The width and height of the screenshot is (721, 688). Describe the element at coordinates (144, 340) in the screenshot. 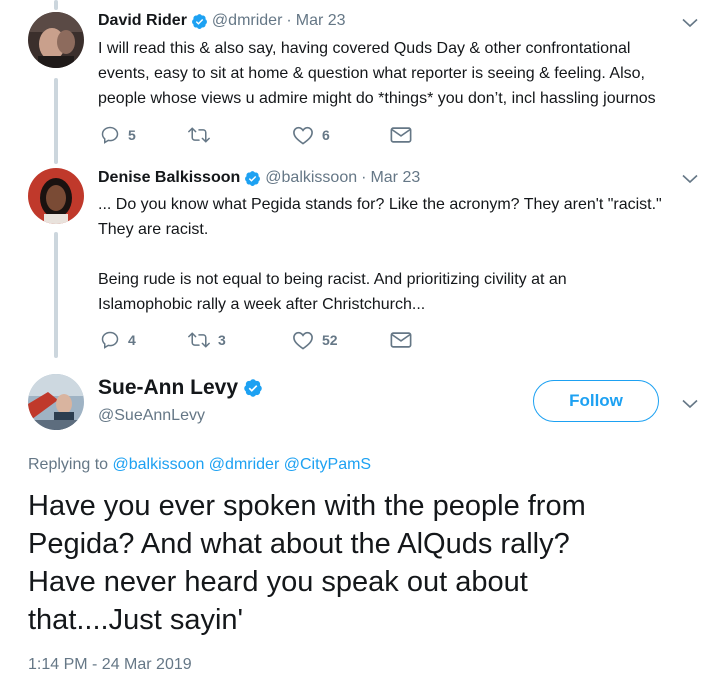

I see `reply-button: 4` at that location.